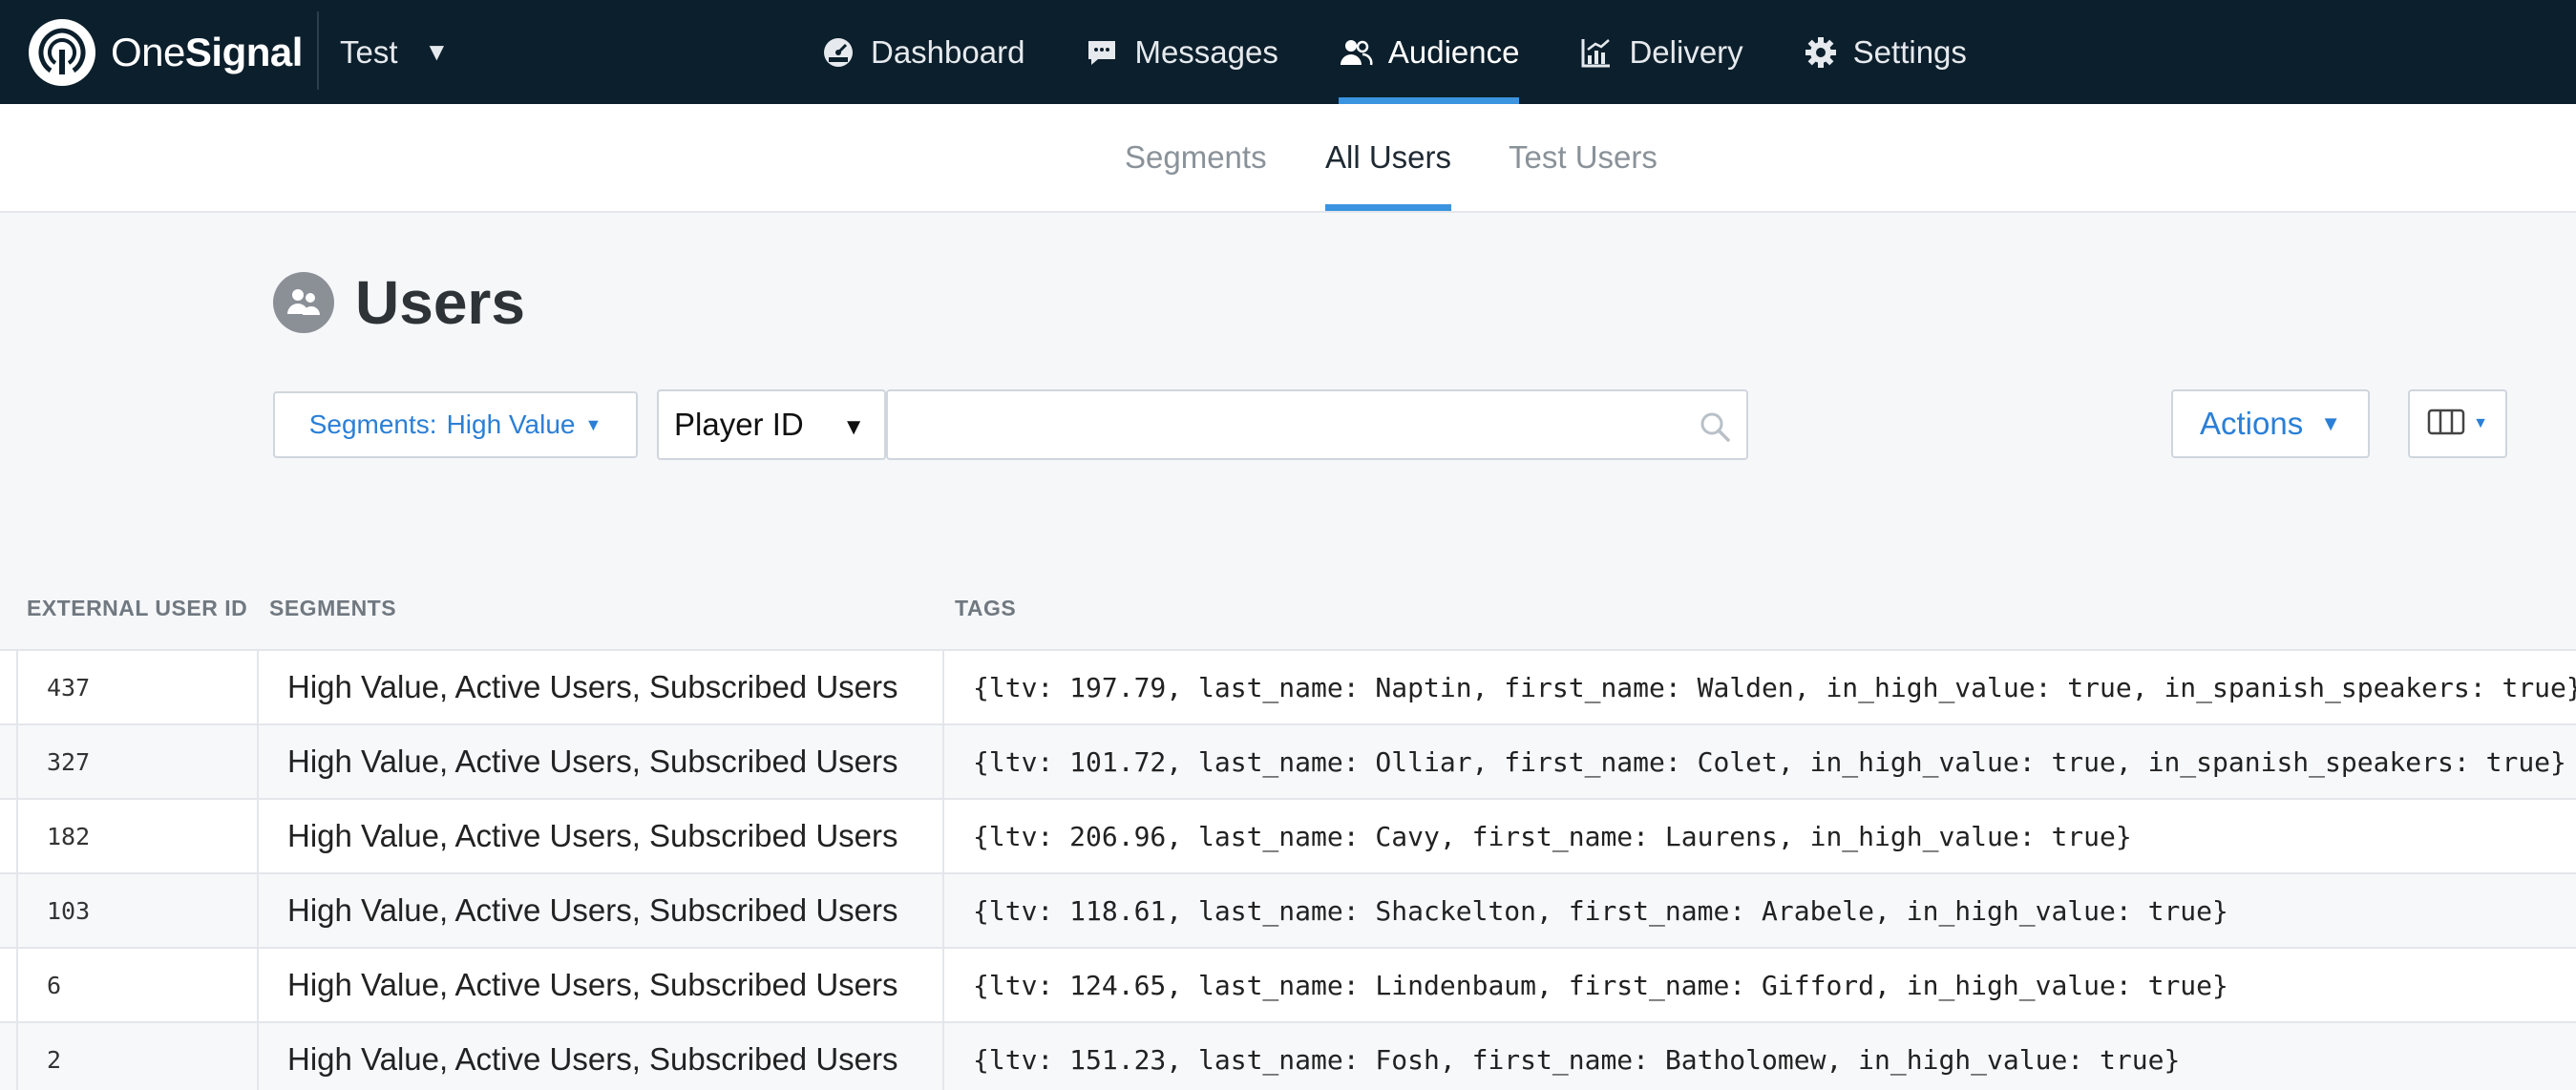  What do you see at coordinates (2252, 423) in the screenshot?
I see `actions-label: Actions` at bounding box center [2252, 423].